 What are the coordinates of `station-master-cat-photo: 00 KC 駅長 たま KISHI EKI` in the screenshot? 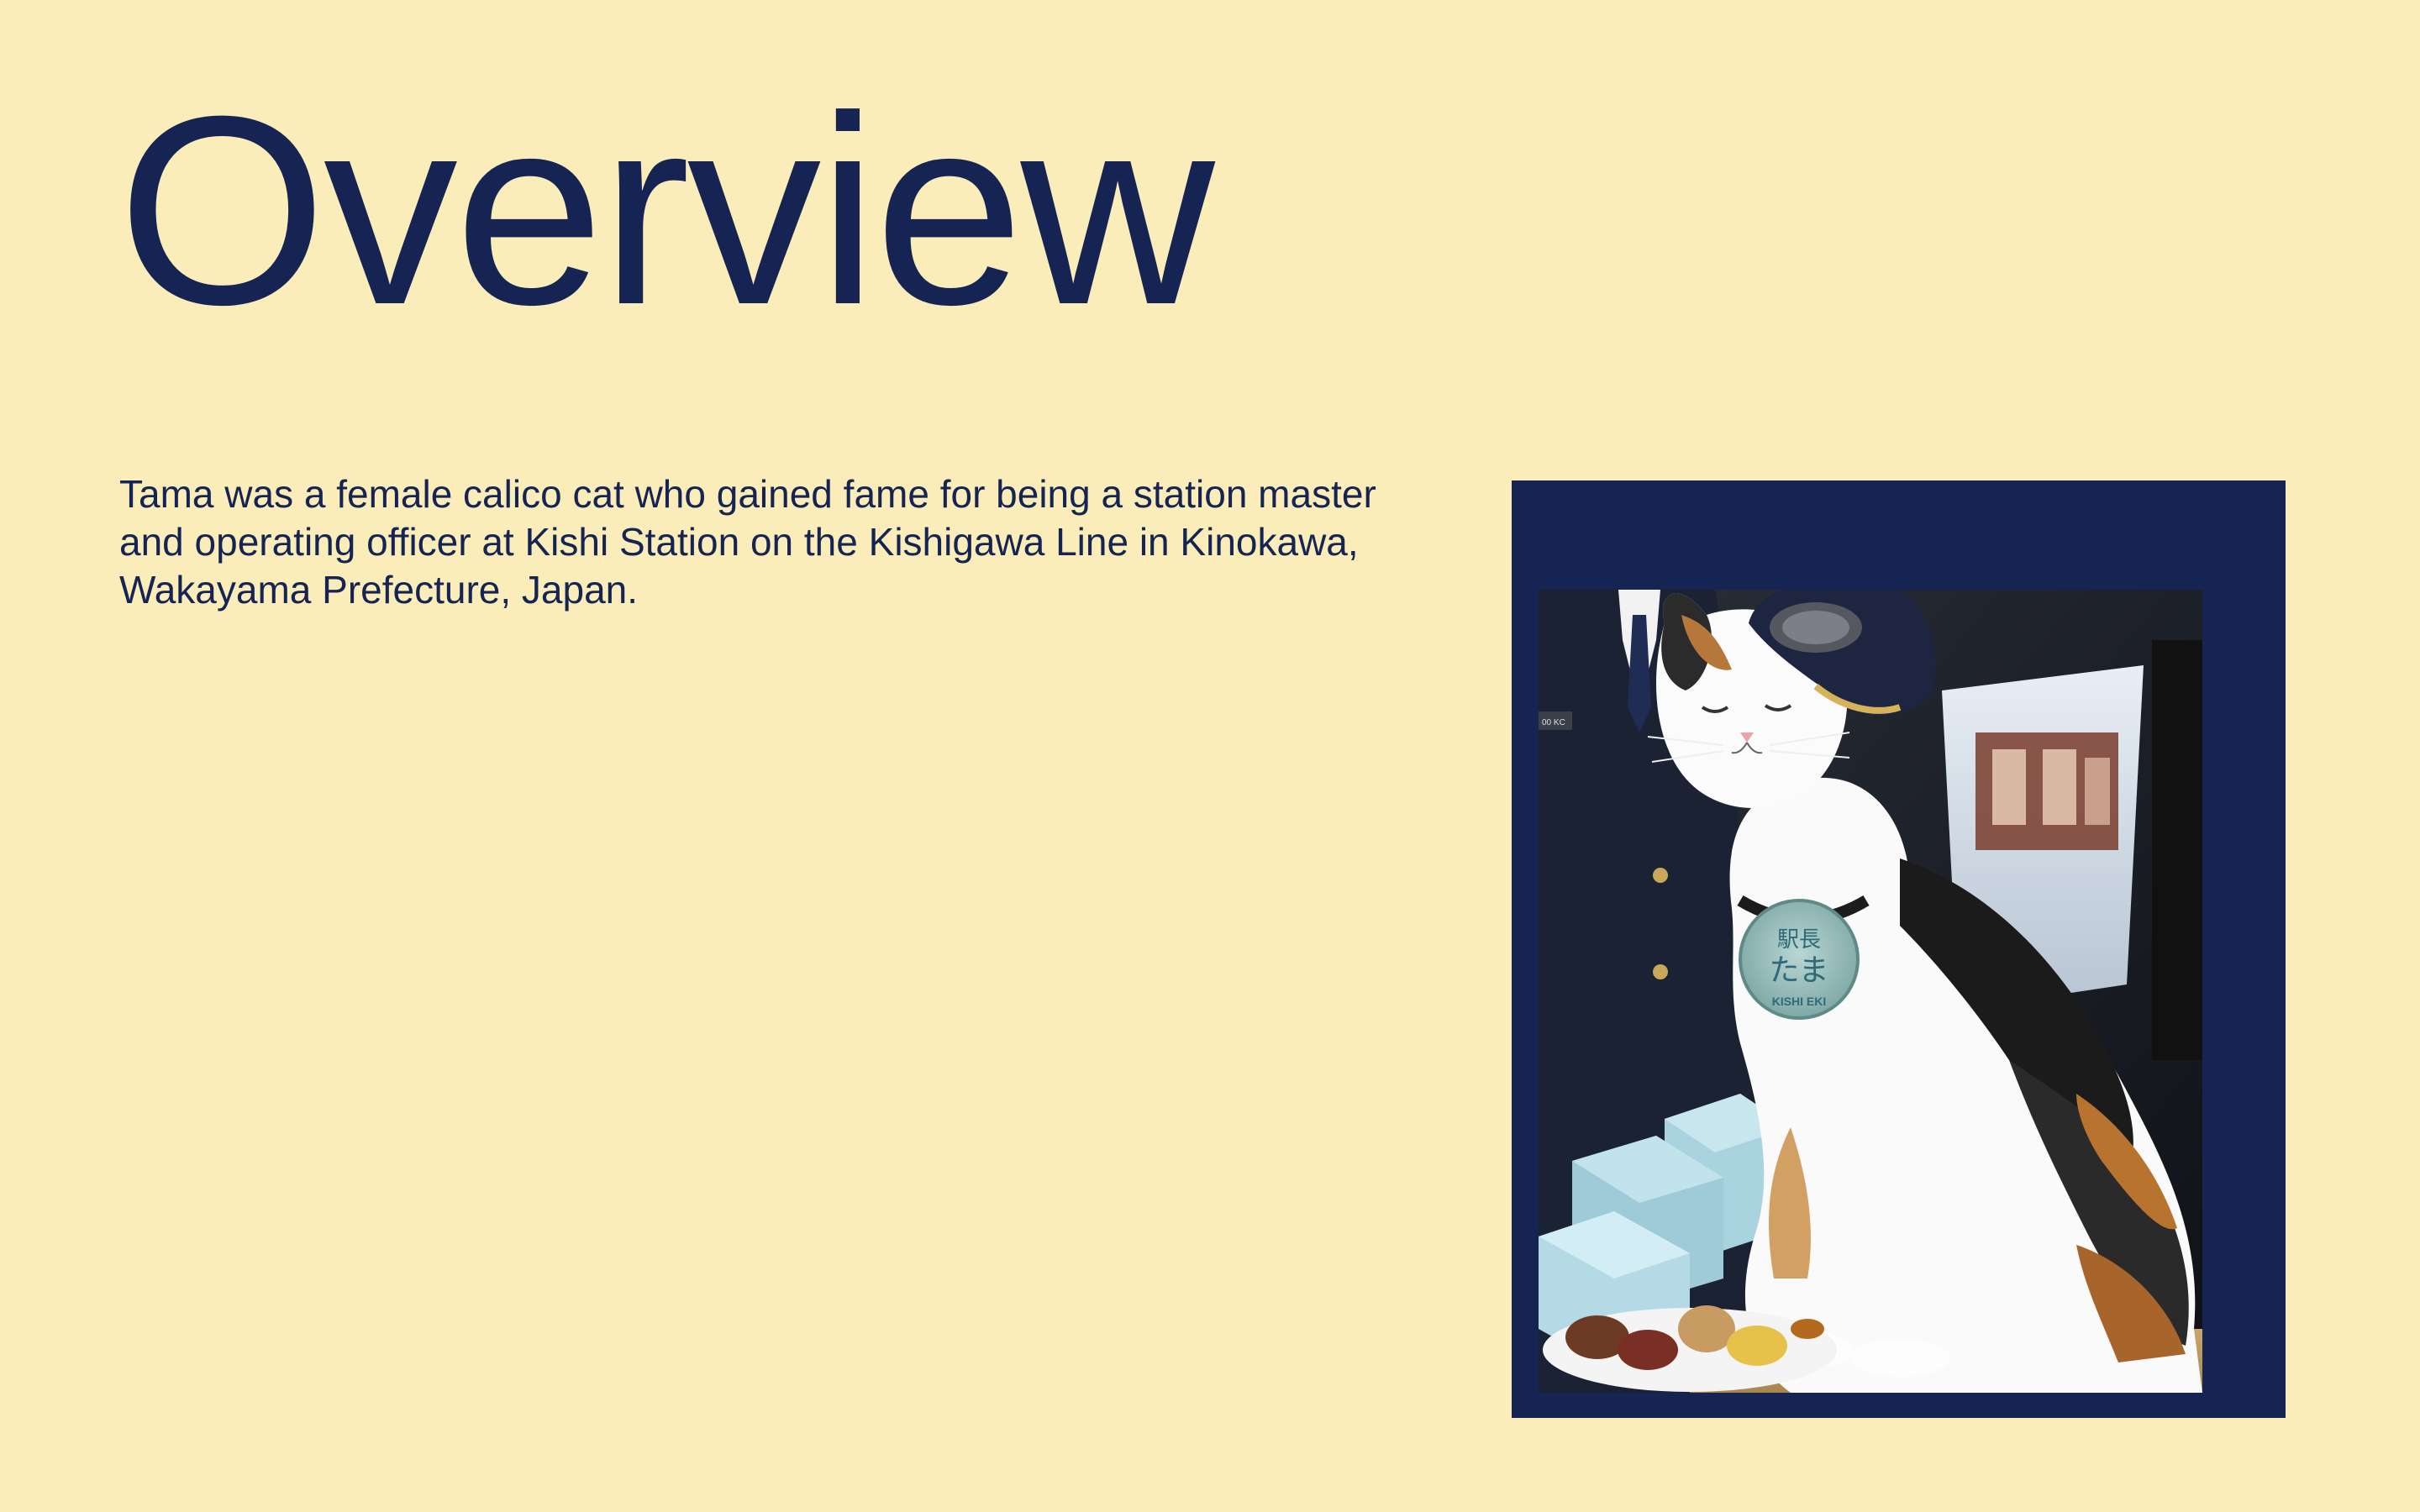 It's located at (1870, 991).